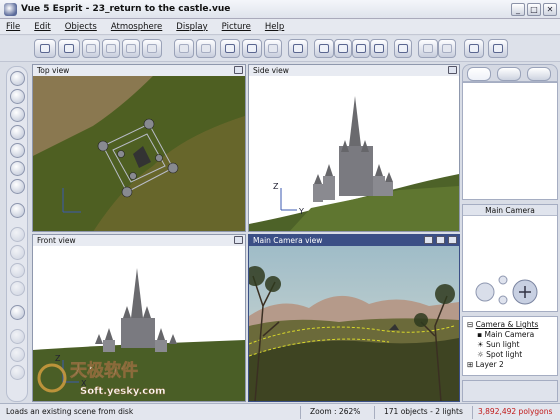  Describe the element at coordinates (111, 48) in the screenshot. I see `save-as-button` at that location.